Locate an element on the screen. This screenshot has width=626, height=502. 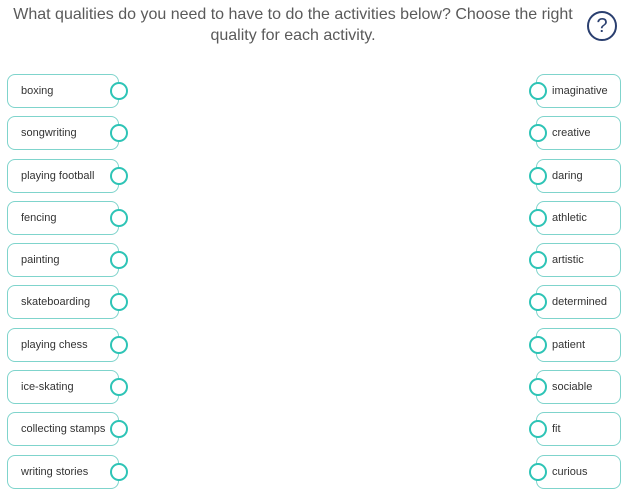
activity-label: fencing is located at coordinates (63, 217).